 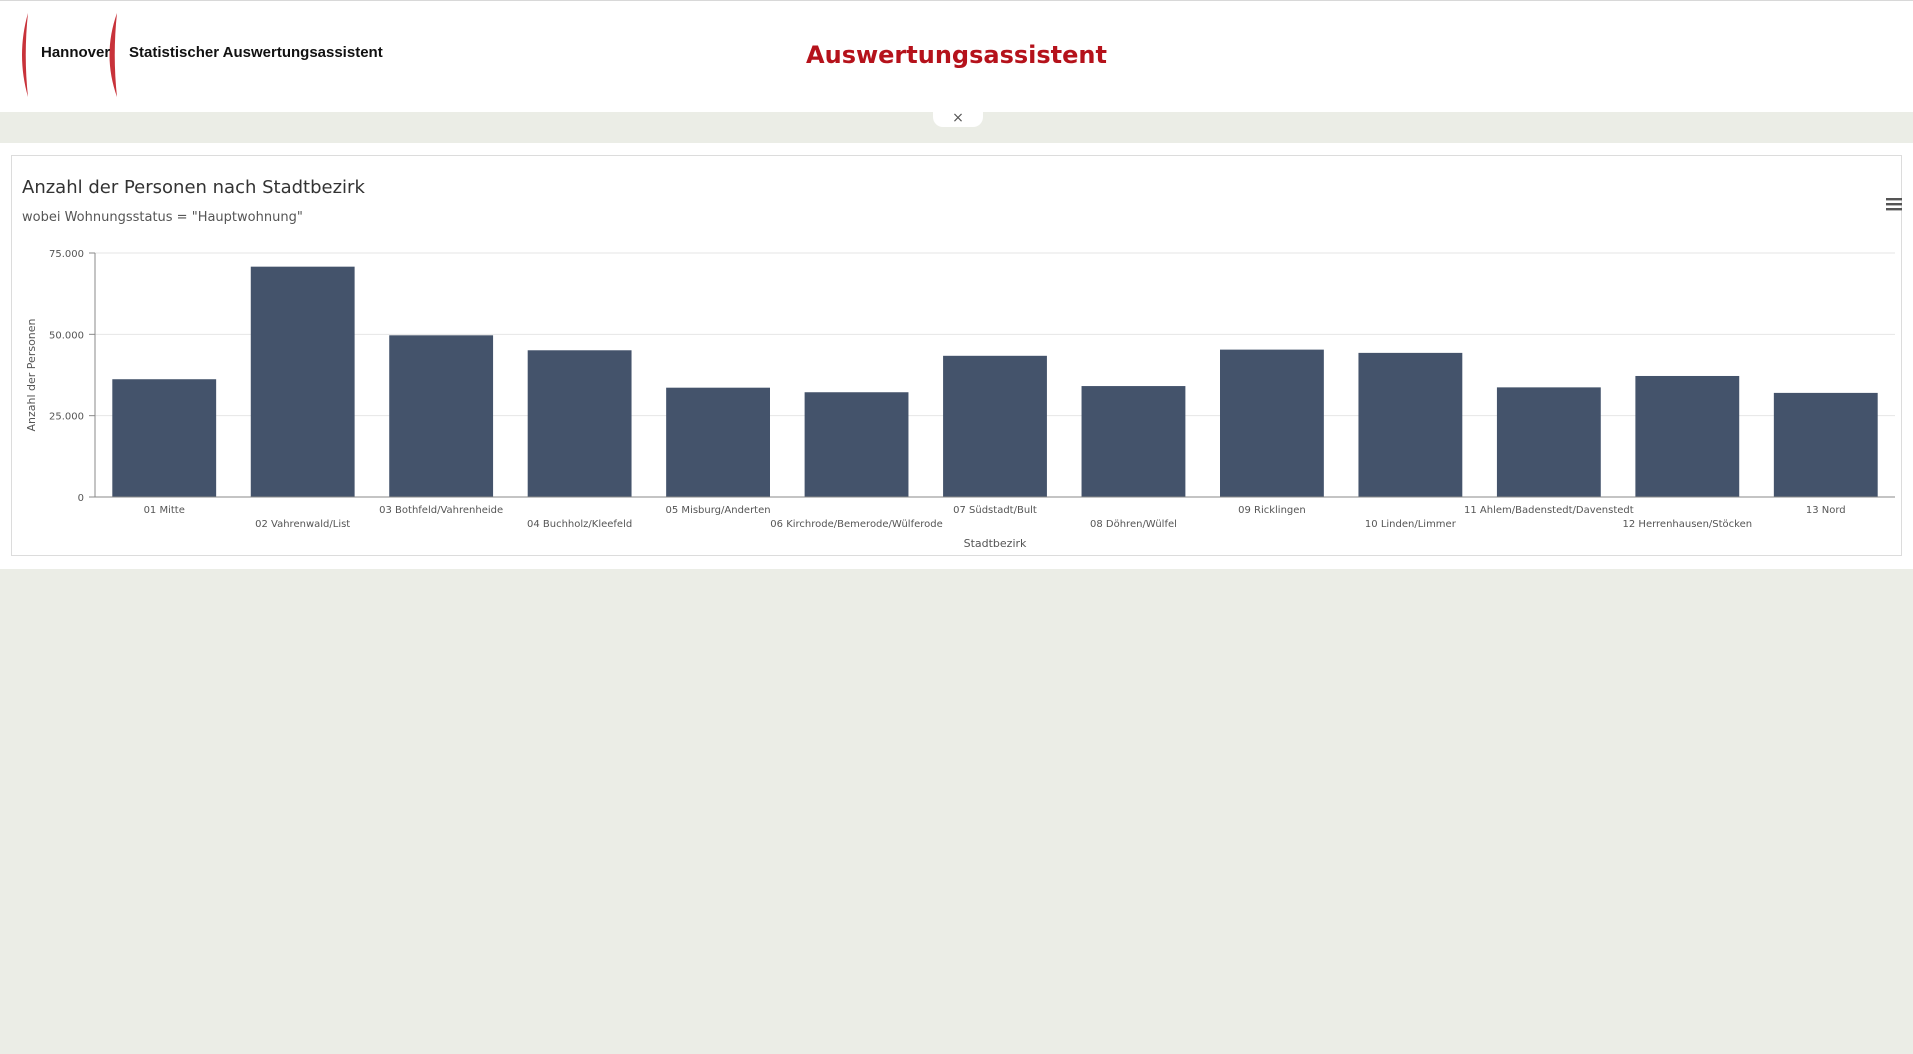 I want to click on x-tick-label: 05 Misburg/Anderten, so click(x=718, y=510).